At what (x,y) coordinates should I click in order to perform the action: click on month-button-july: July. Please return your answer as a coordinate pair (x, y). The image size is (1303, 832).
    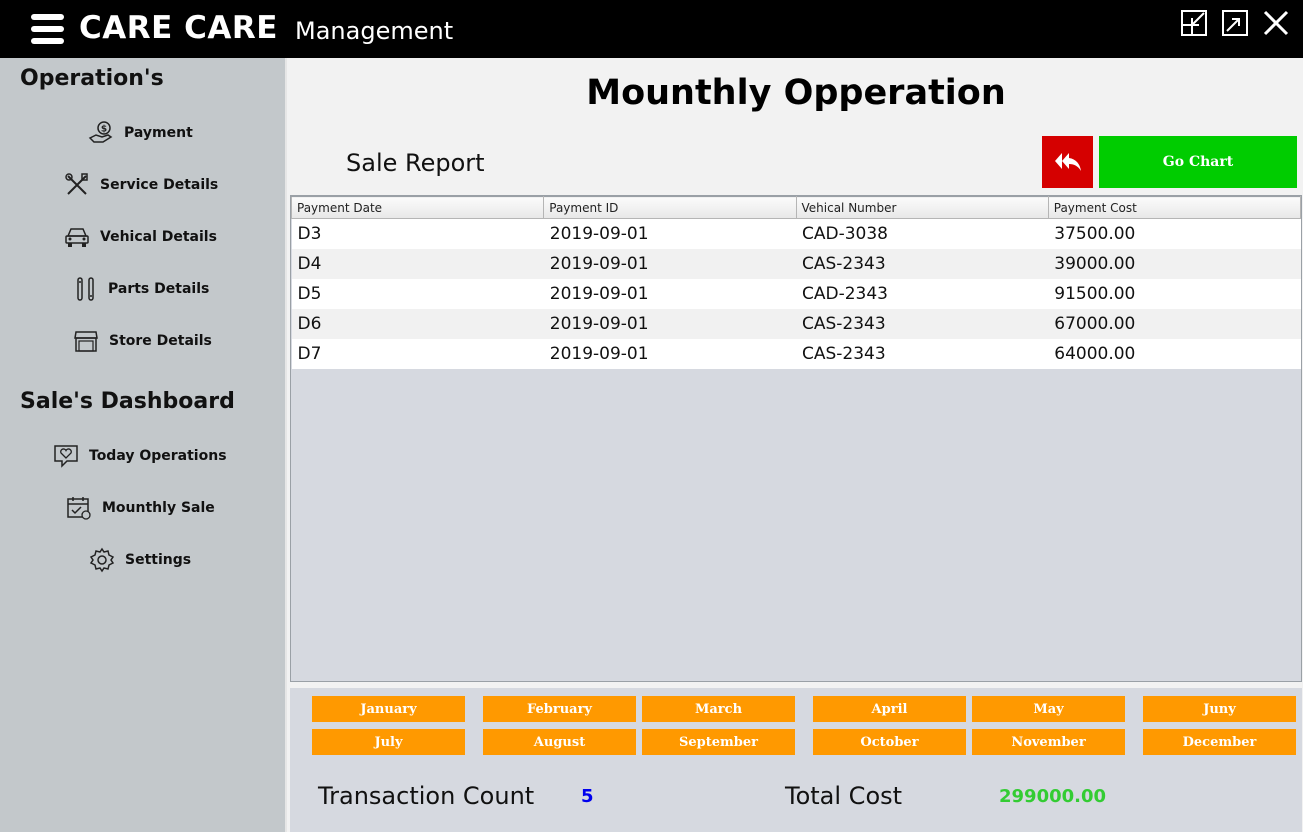
    Looking at the image, I should click on (388, 742).